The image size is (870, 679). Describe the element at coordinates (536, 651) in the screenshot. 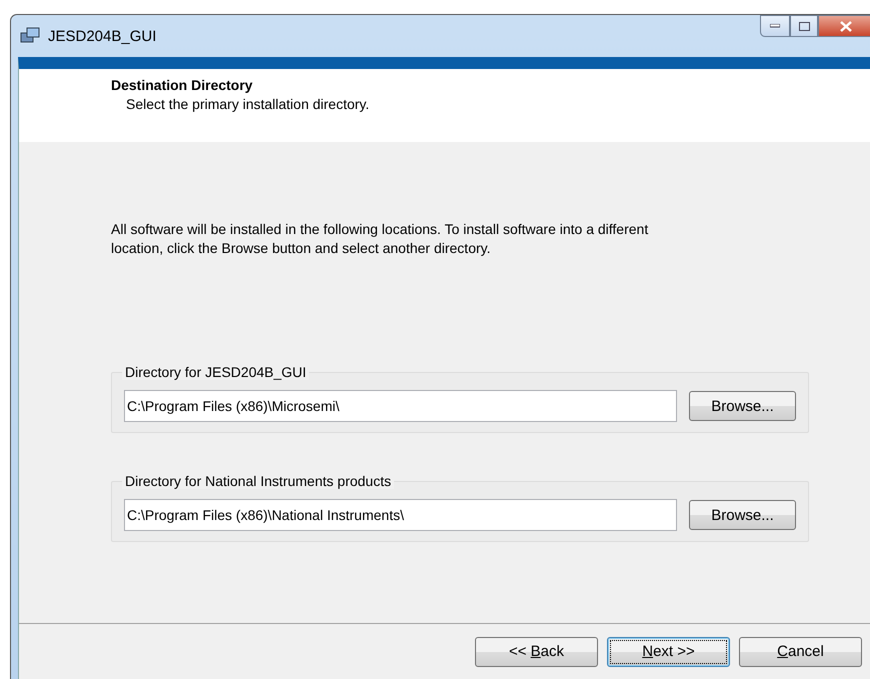

I see `wizard-button: << Back` at that location.